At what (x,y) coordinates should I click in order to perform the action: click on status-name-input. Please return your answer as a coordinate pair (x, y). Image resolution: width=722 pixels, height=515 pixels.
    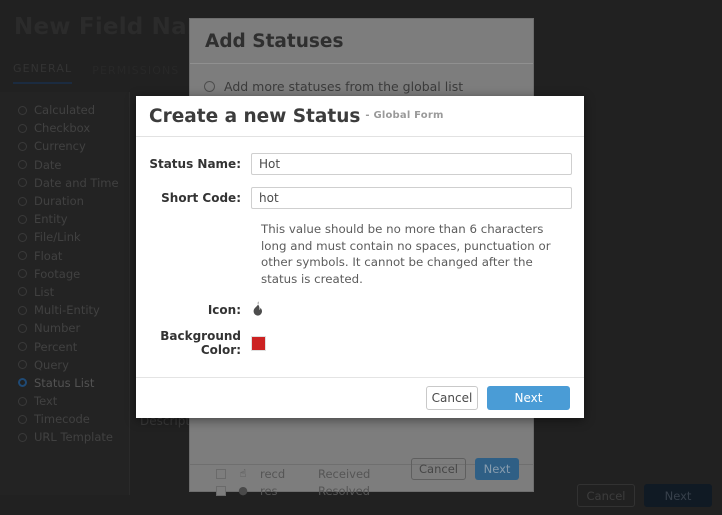
    Looking at the image, I should click on (411, 164).